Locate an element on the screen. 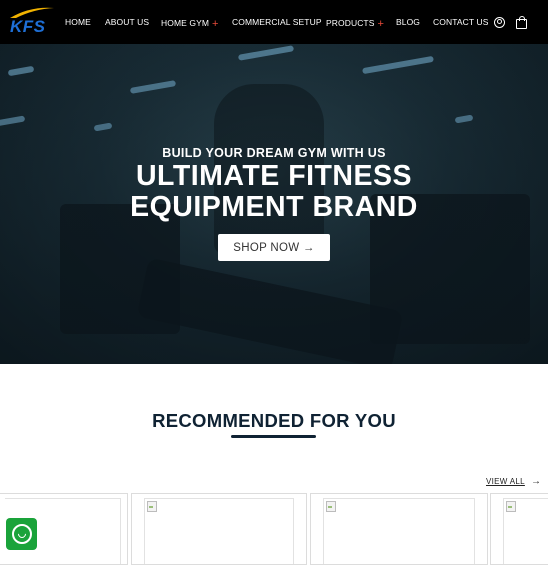 The width and height of the screenshot is (548, 565). nav-commercial-setup: COMMERCIAL SETUP is located at coordinates (277, 22).